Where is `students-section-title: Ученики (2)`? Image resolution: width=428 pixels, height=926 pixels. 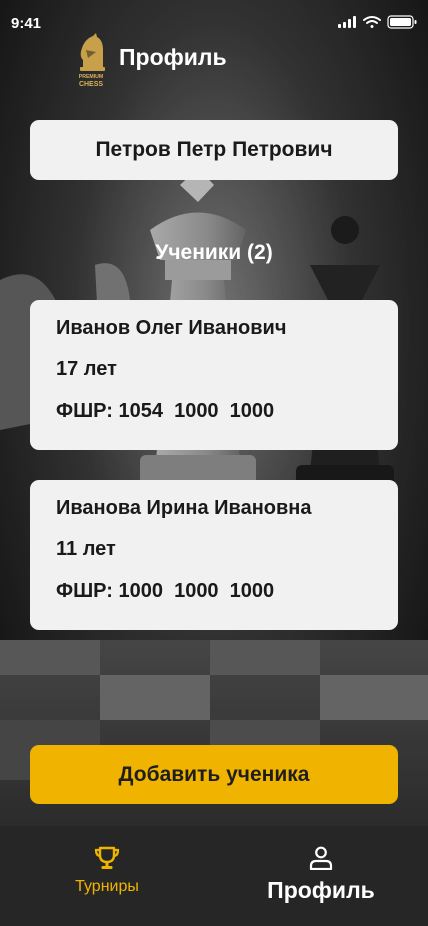
students-section-title: Ученики (2) is located at coordinates (214, 252).